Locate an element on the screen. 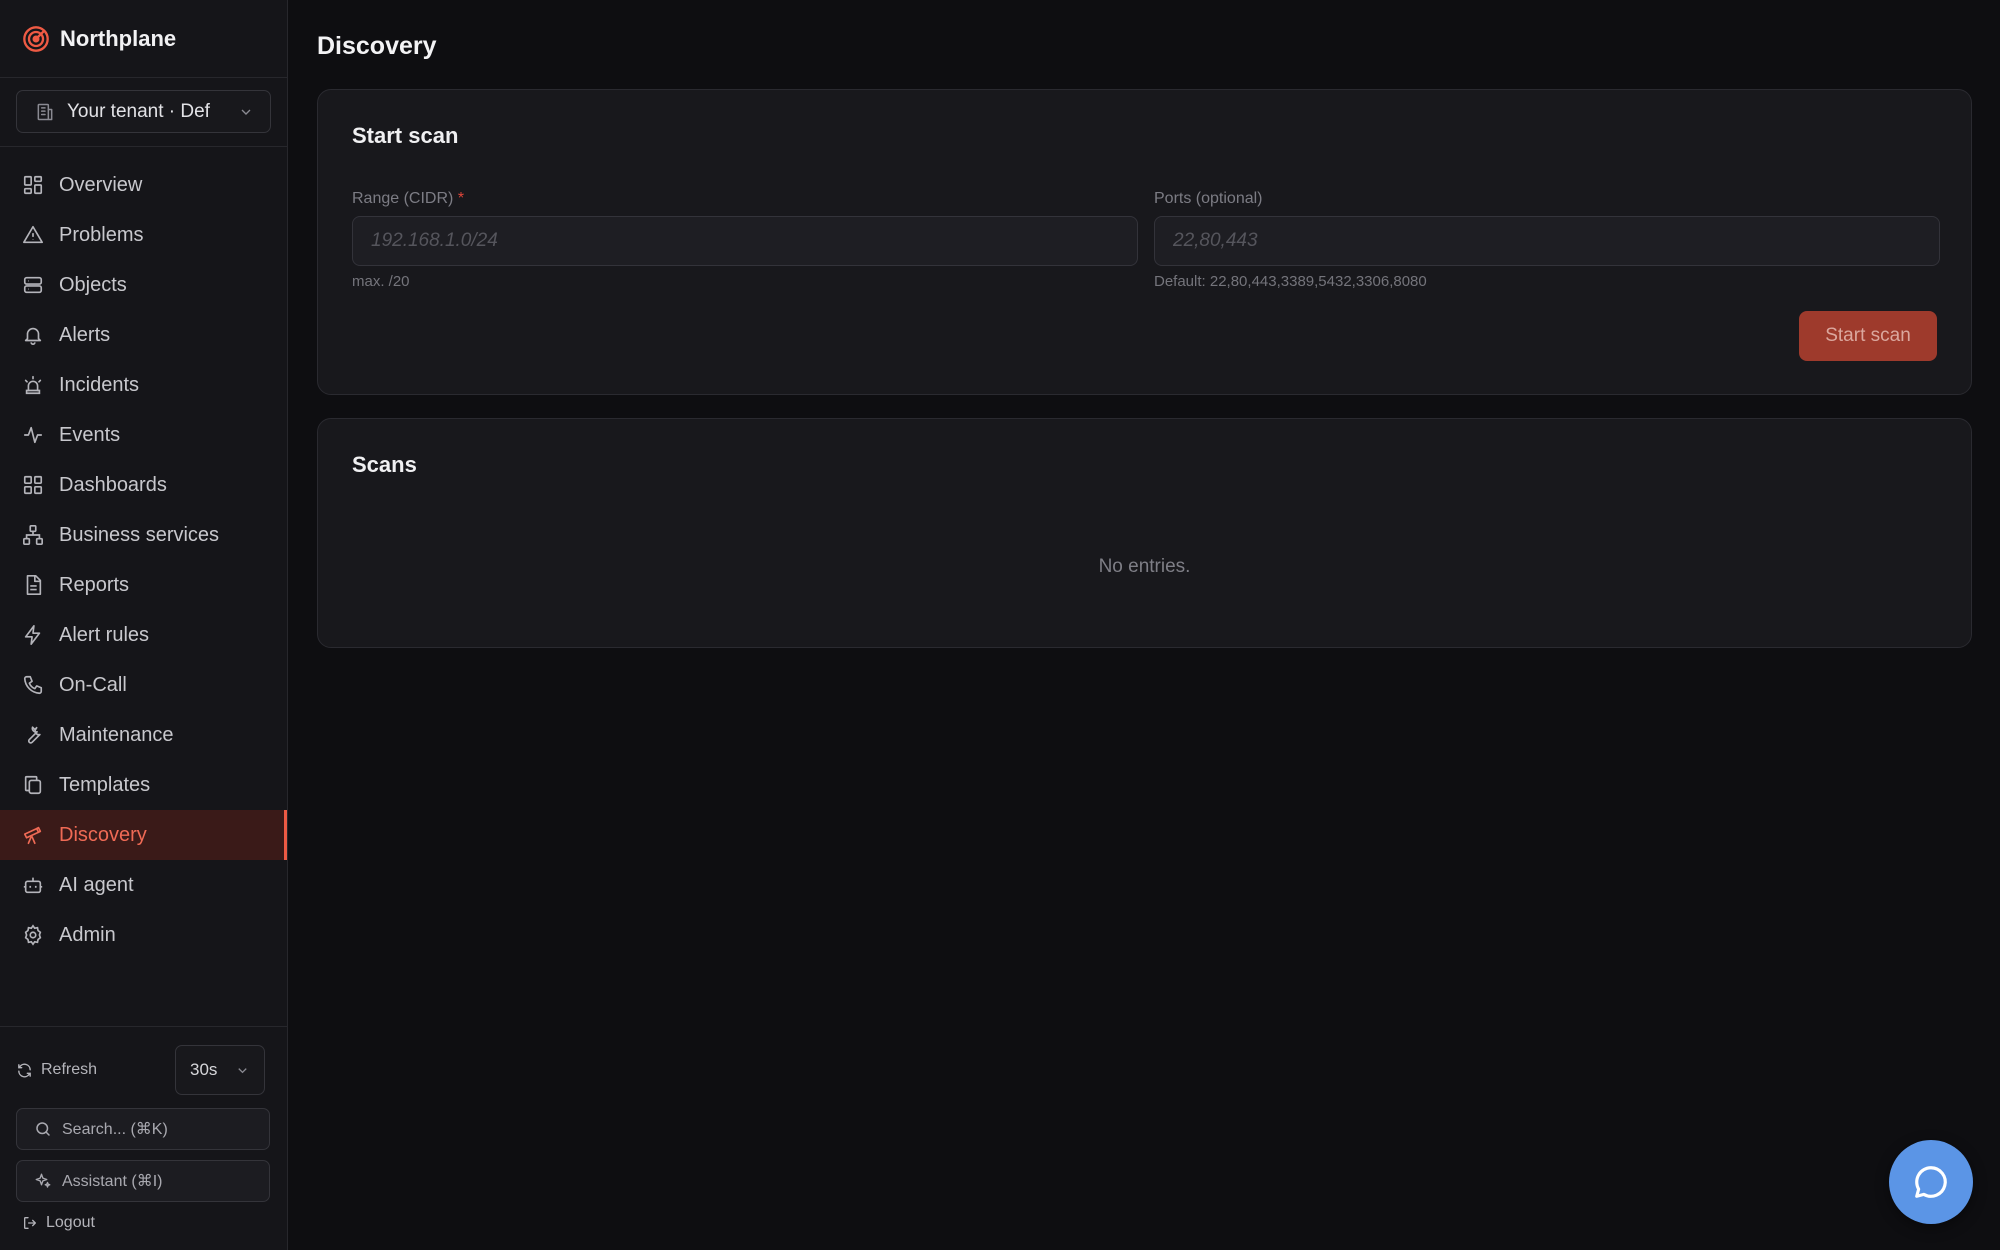  search-label: Search... (⌘K) is located at coordinates (115, 1129).